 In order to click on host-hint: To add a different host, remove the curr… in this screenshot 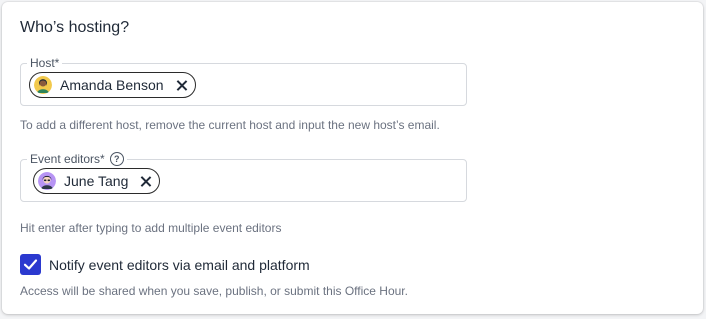, I will do `click(230, 125)`.